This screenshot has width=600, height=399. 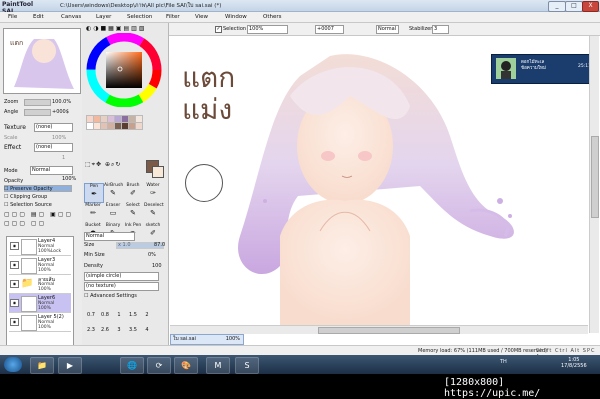 What do you see at coordinates (114, 192) in the screenshot?
I see `airbrush-tool: AirBrush ✎` at bounding box center [114, 192].